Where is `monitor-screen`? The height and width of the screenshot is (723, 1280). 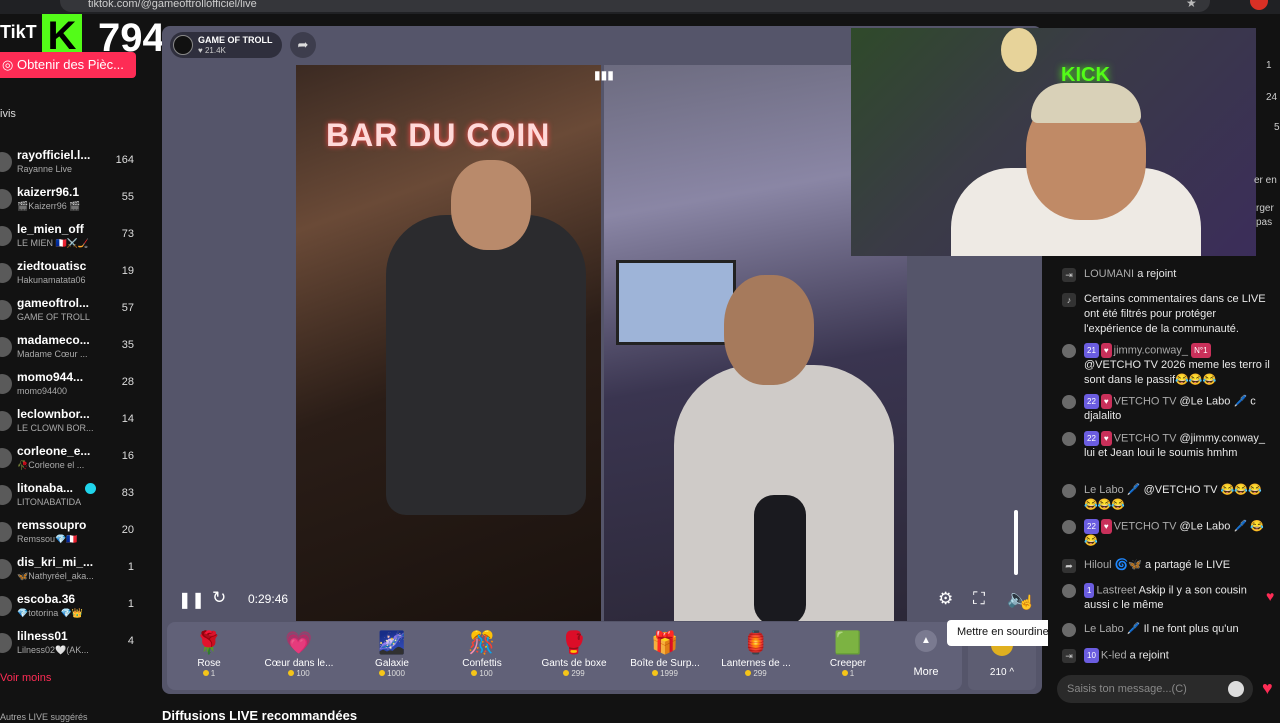
monitor-screen is located at coordinates (676, 302).